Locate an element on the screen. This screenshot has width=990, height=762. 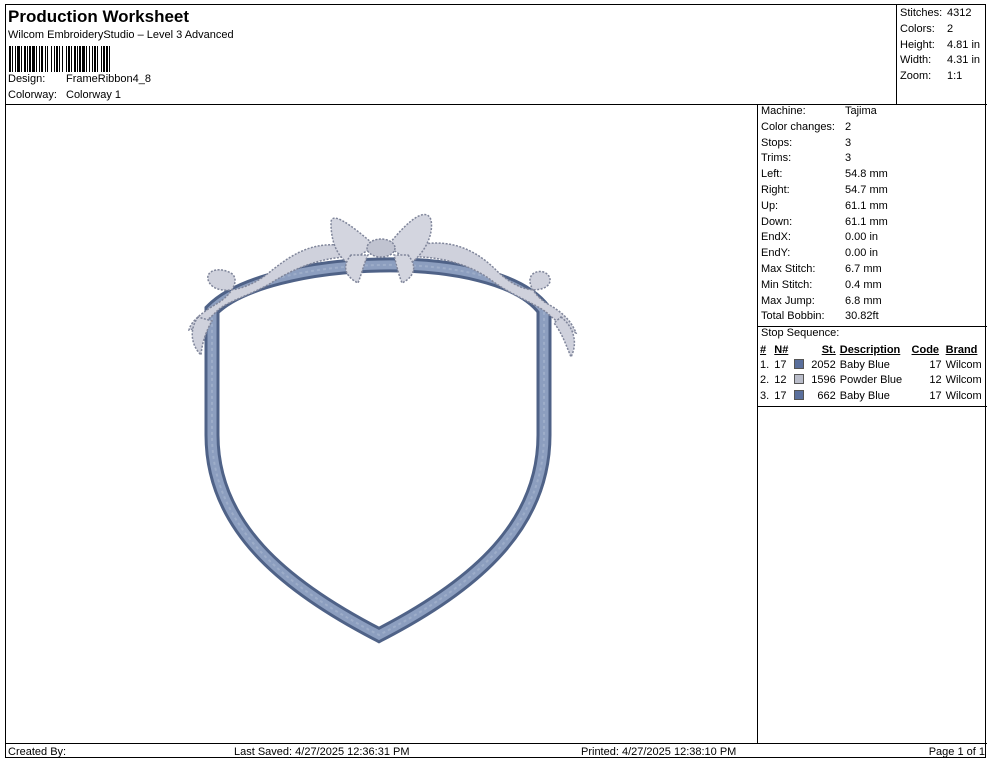
machine-label: Machine: is located at coordinates (783, 111).